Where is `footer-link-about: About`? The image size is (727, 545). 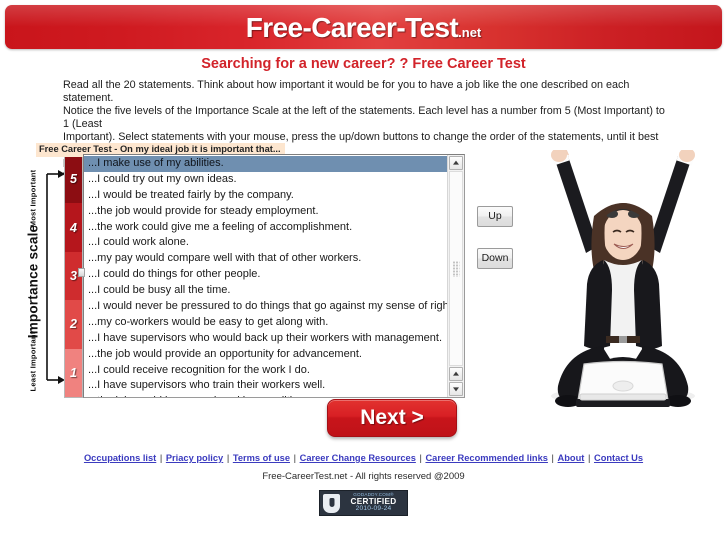 footer-link-about: About is located at coordinates (571, 458).